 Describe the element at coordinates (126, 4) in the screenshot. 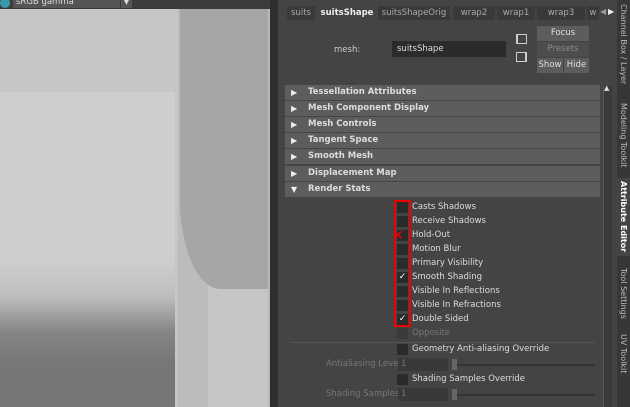

I see `chevron-down-icon: ▼` at that location.